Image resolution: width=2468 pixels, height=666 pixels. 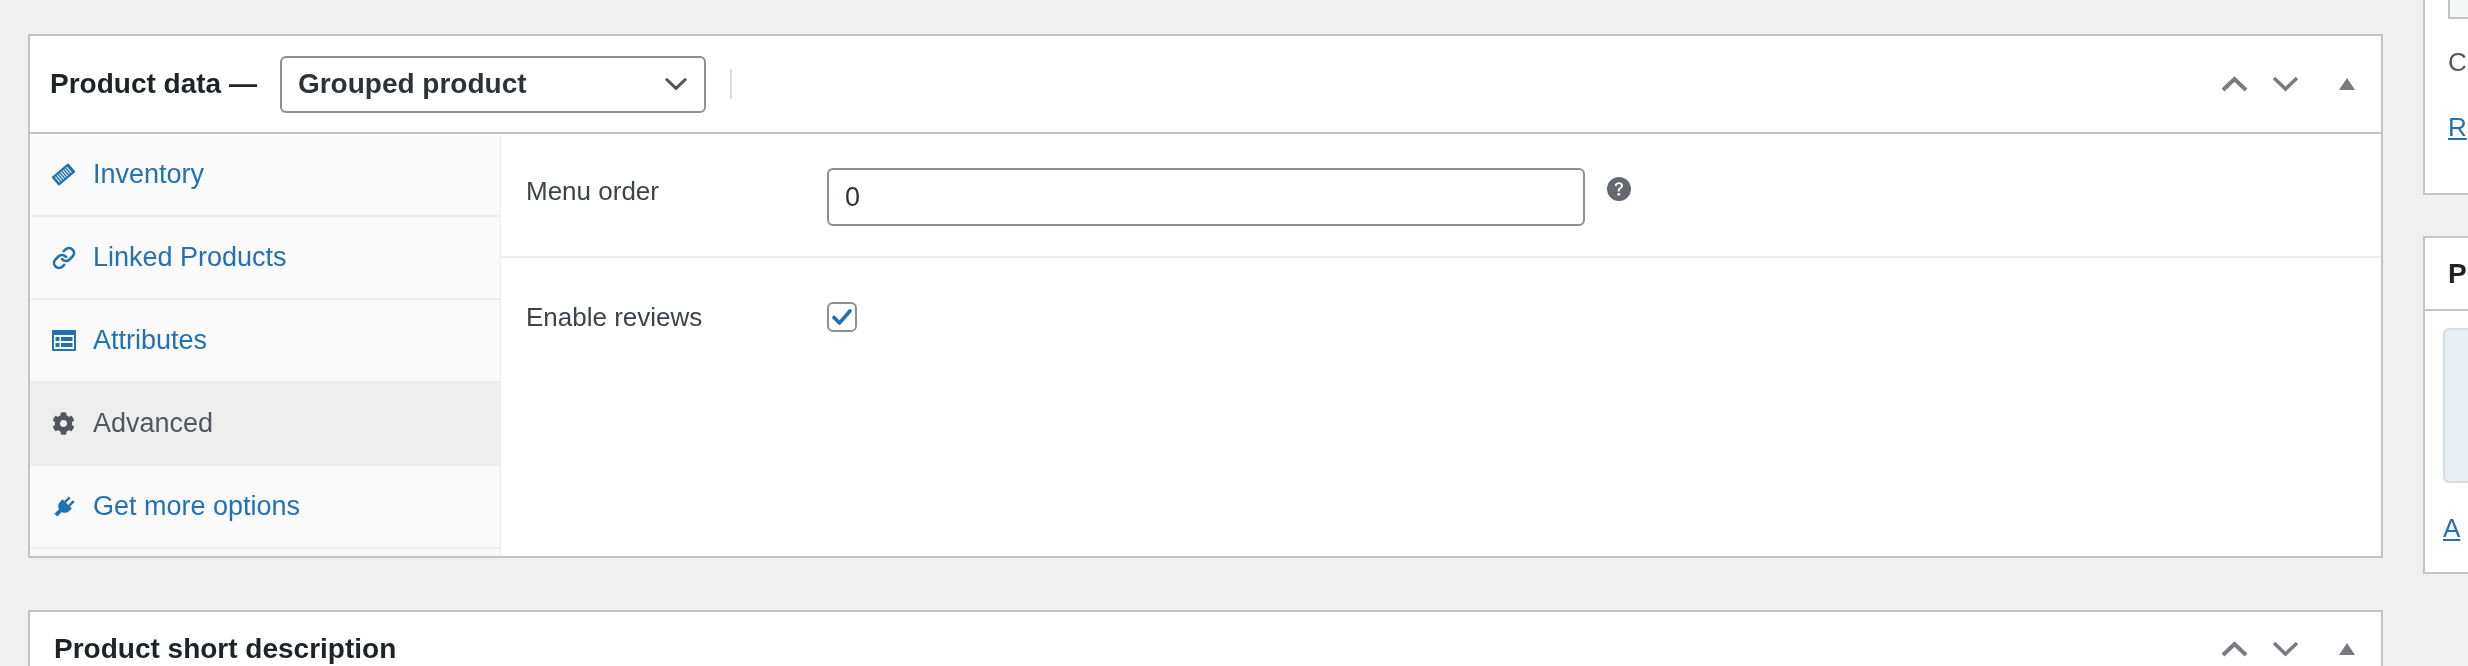 What do you see at coordinates (1206, 197) in the screenshot?
I see `menu-order-field: 0` at bounding box center [1206, 197].